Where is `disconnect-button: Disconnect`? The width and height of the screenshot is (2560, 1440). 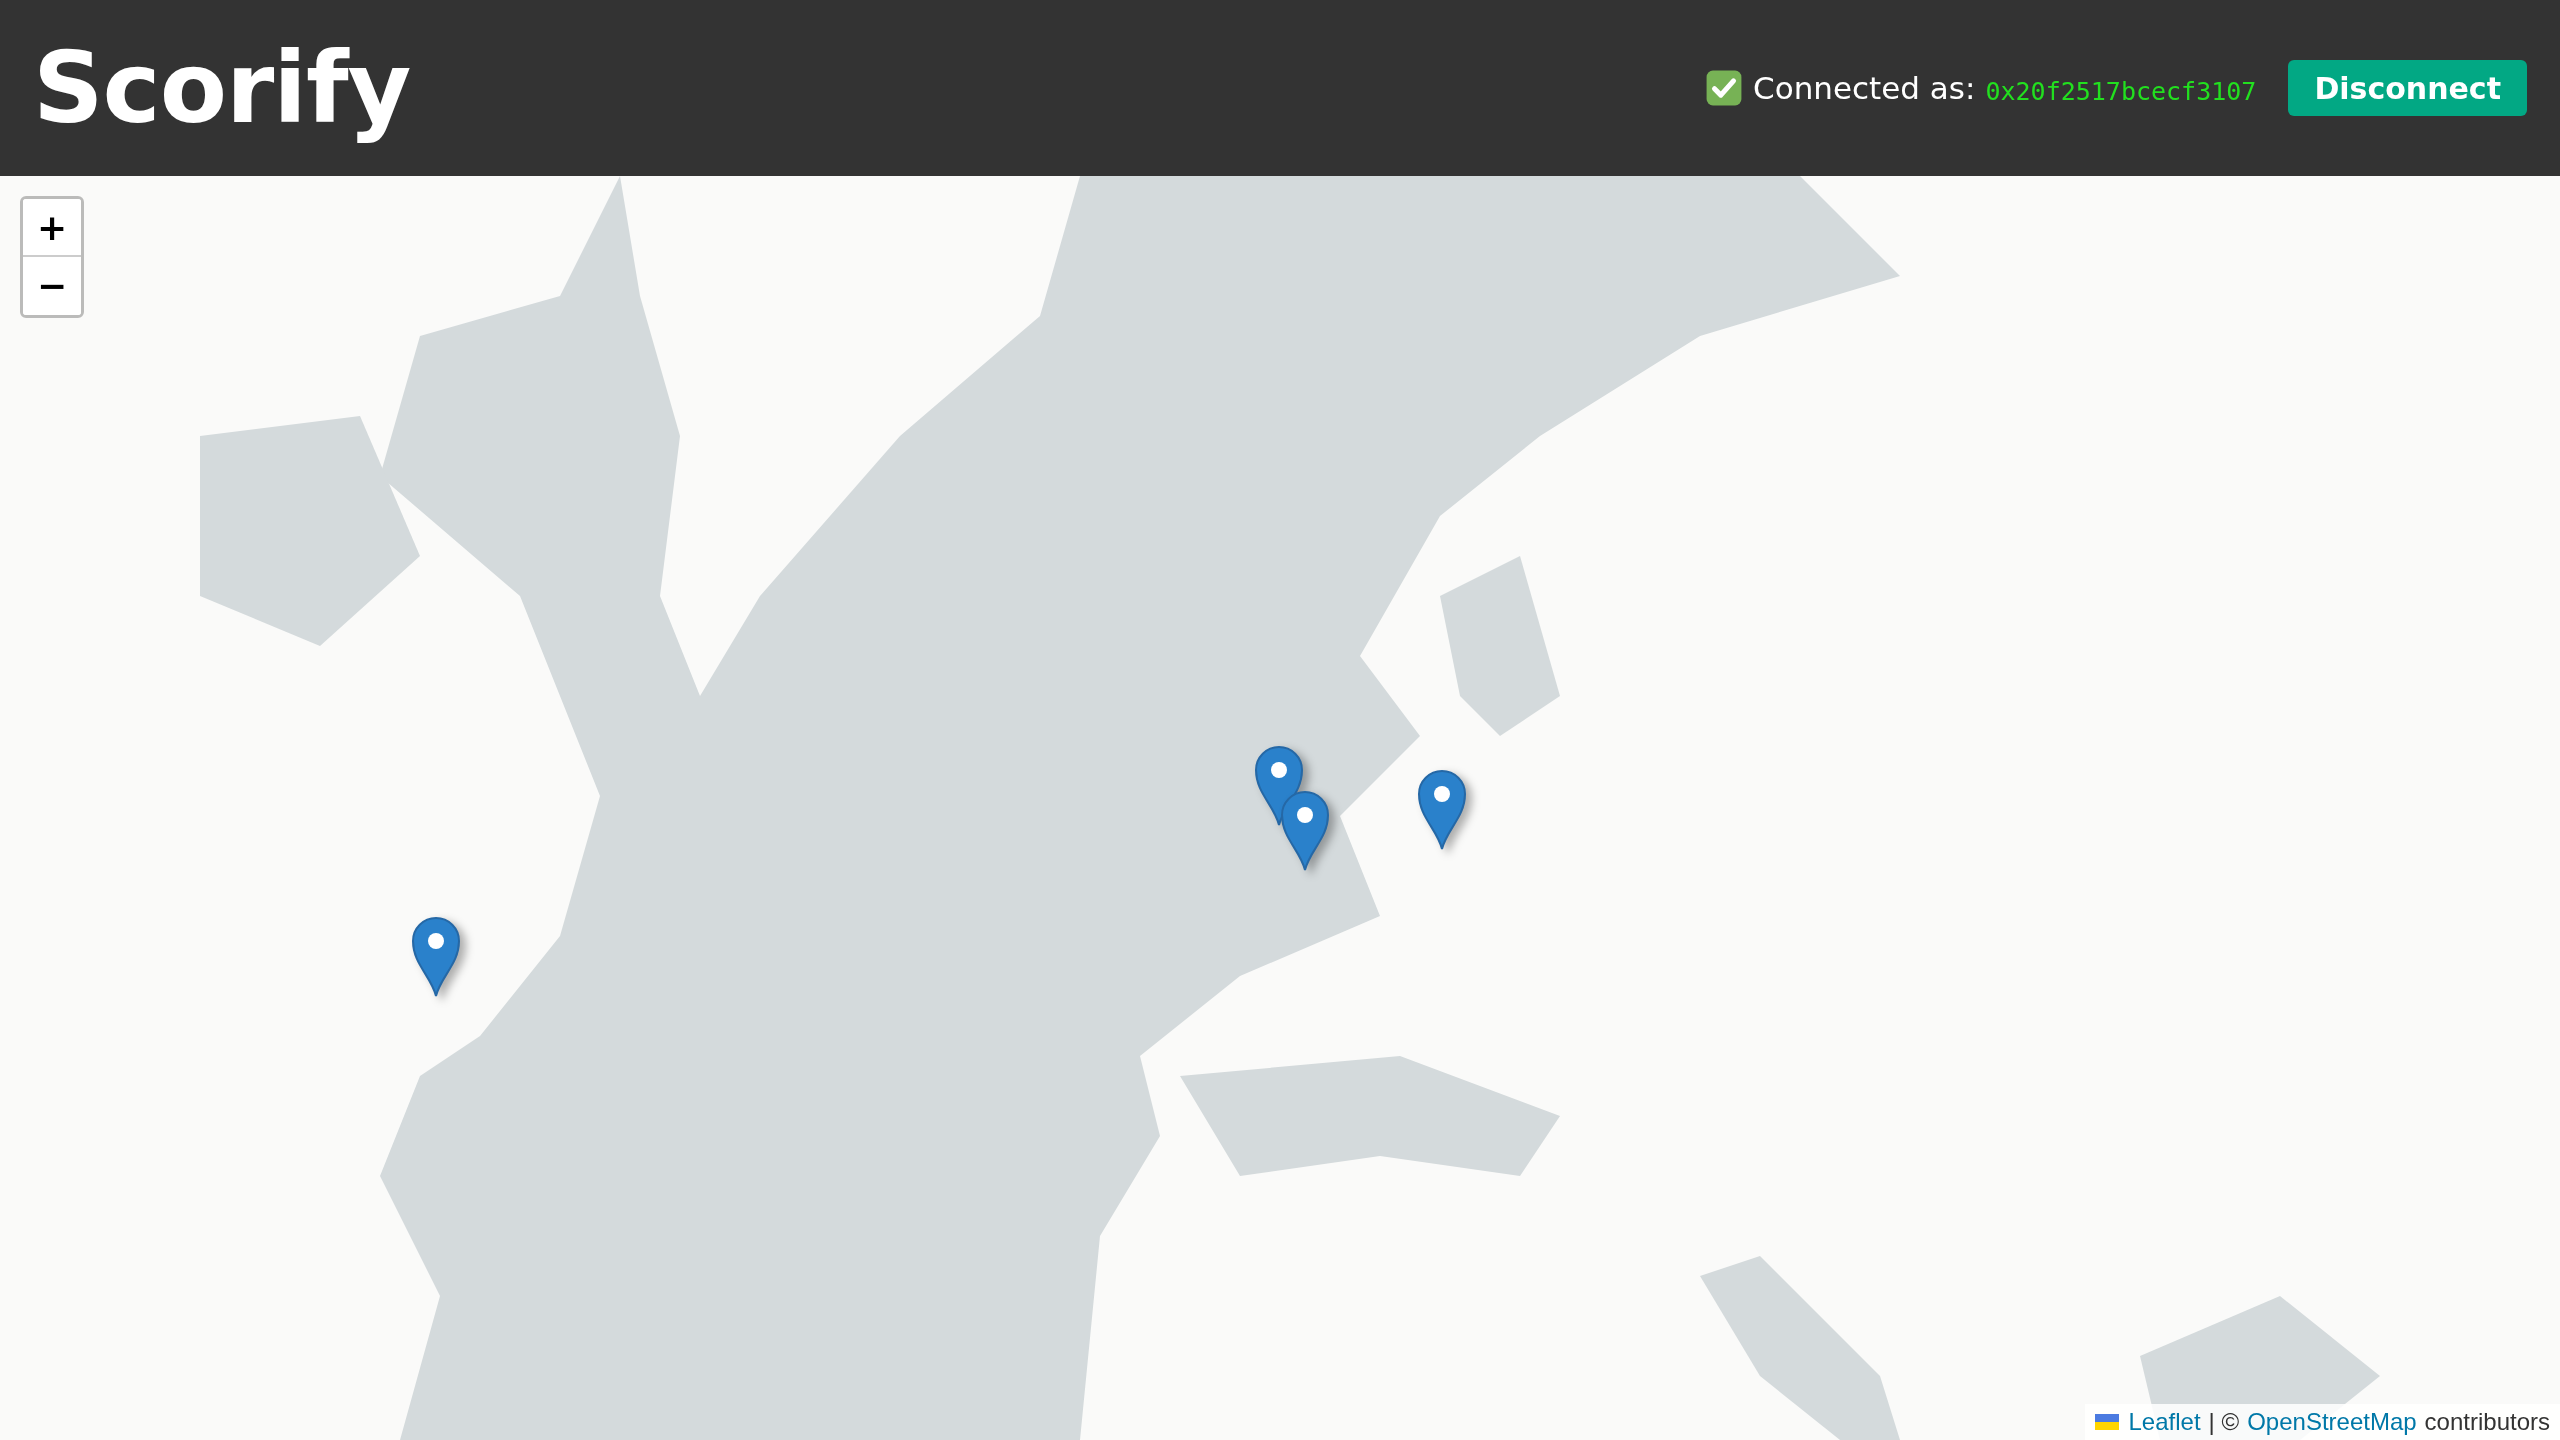
disconnect-button: Disconnect is located at coordinates (2407, 88).